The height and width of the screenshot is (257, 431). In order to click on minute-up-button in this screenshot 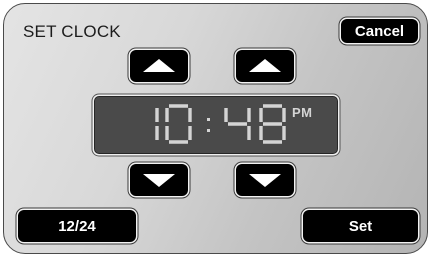, I will do `click(265, 66)`.